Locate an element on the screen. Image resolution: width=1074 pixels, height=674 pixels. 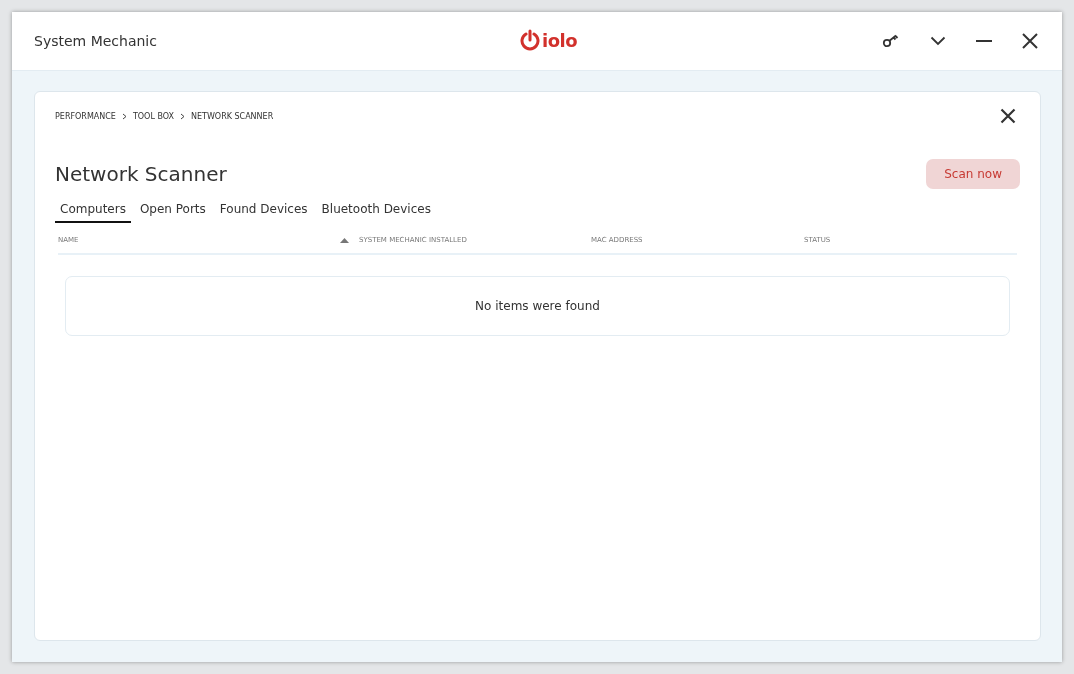
tab: Open Ports is located at coordinates (172, 210).